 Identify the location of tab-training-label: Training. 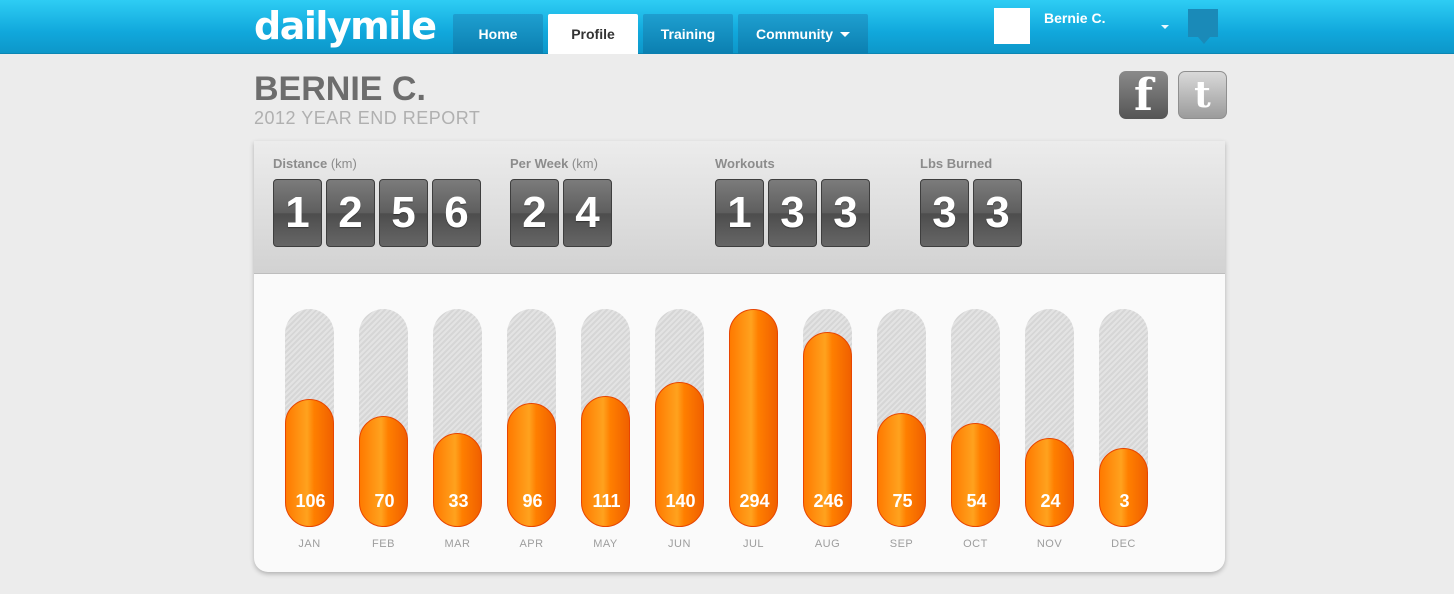
(688, 34).